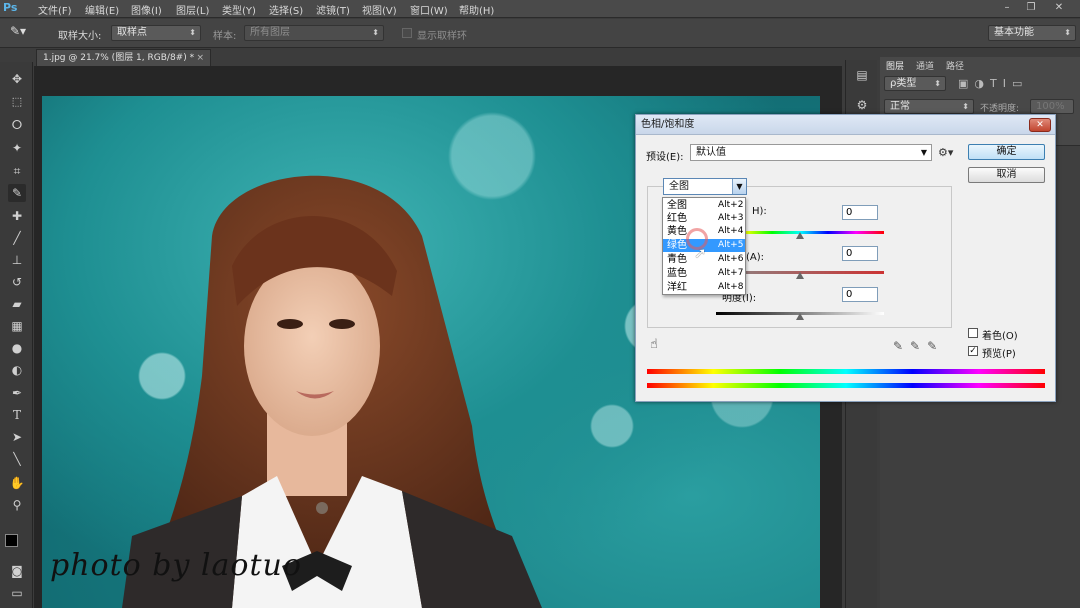 This screenshot has width=1080, height=608. What do you see at coordinates (800, 235) in the screenshot?
I see `hue-slider-thumb` at bounding box center [800, 235].